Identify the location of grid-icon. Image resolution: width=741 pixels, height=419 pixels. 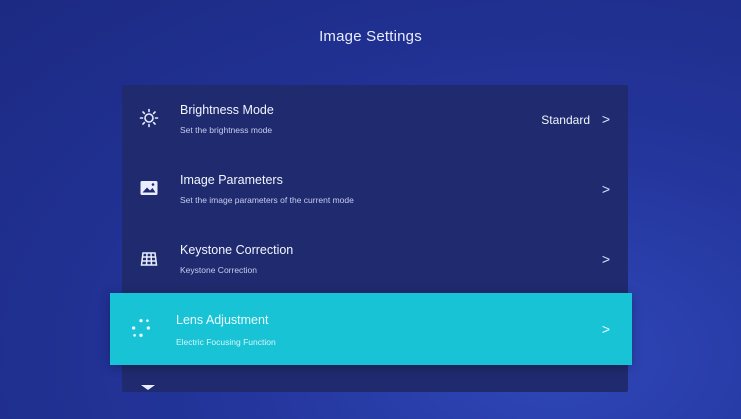
(149, 258).